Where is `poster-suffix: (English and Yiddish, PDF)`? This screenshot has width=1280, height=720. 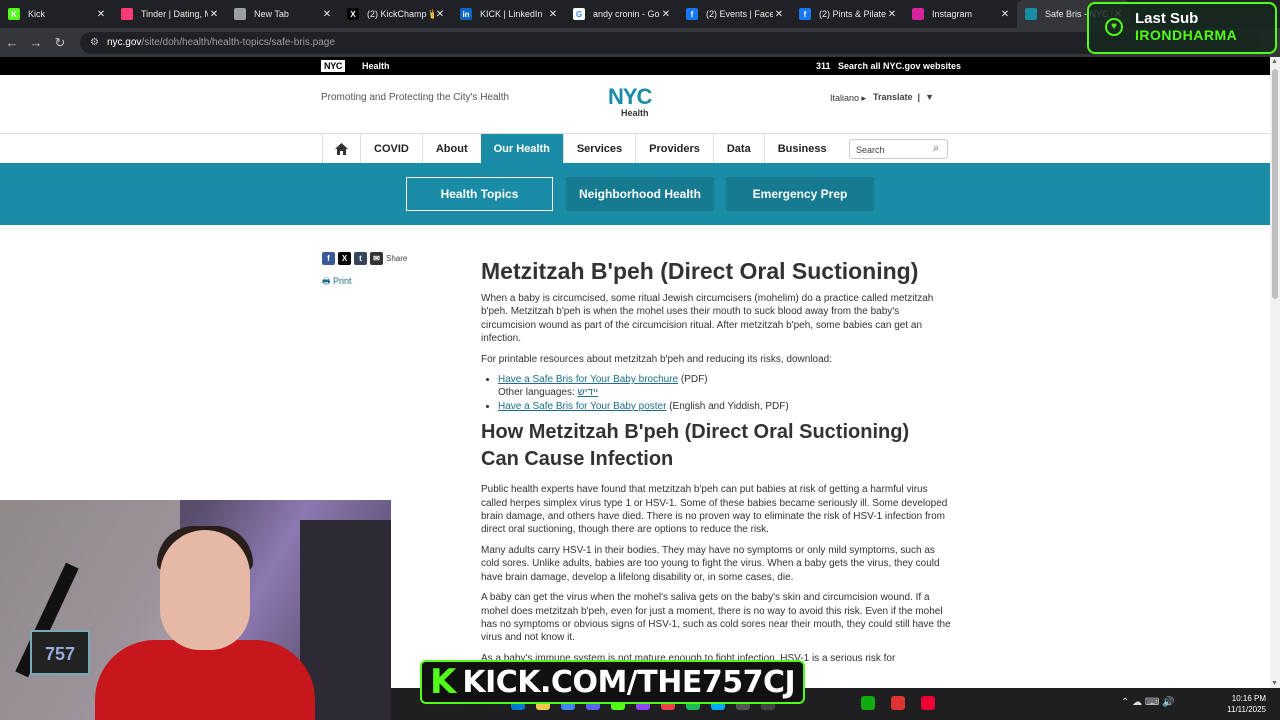 poster-suffix: (English and Yiddish, PDF) is located at coordinates (727, 406).